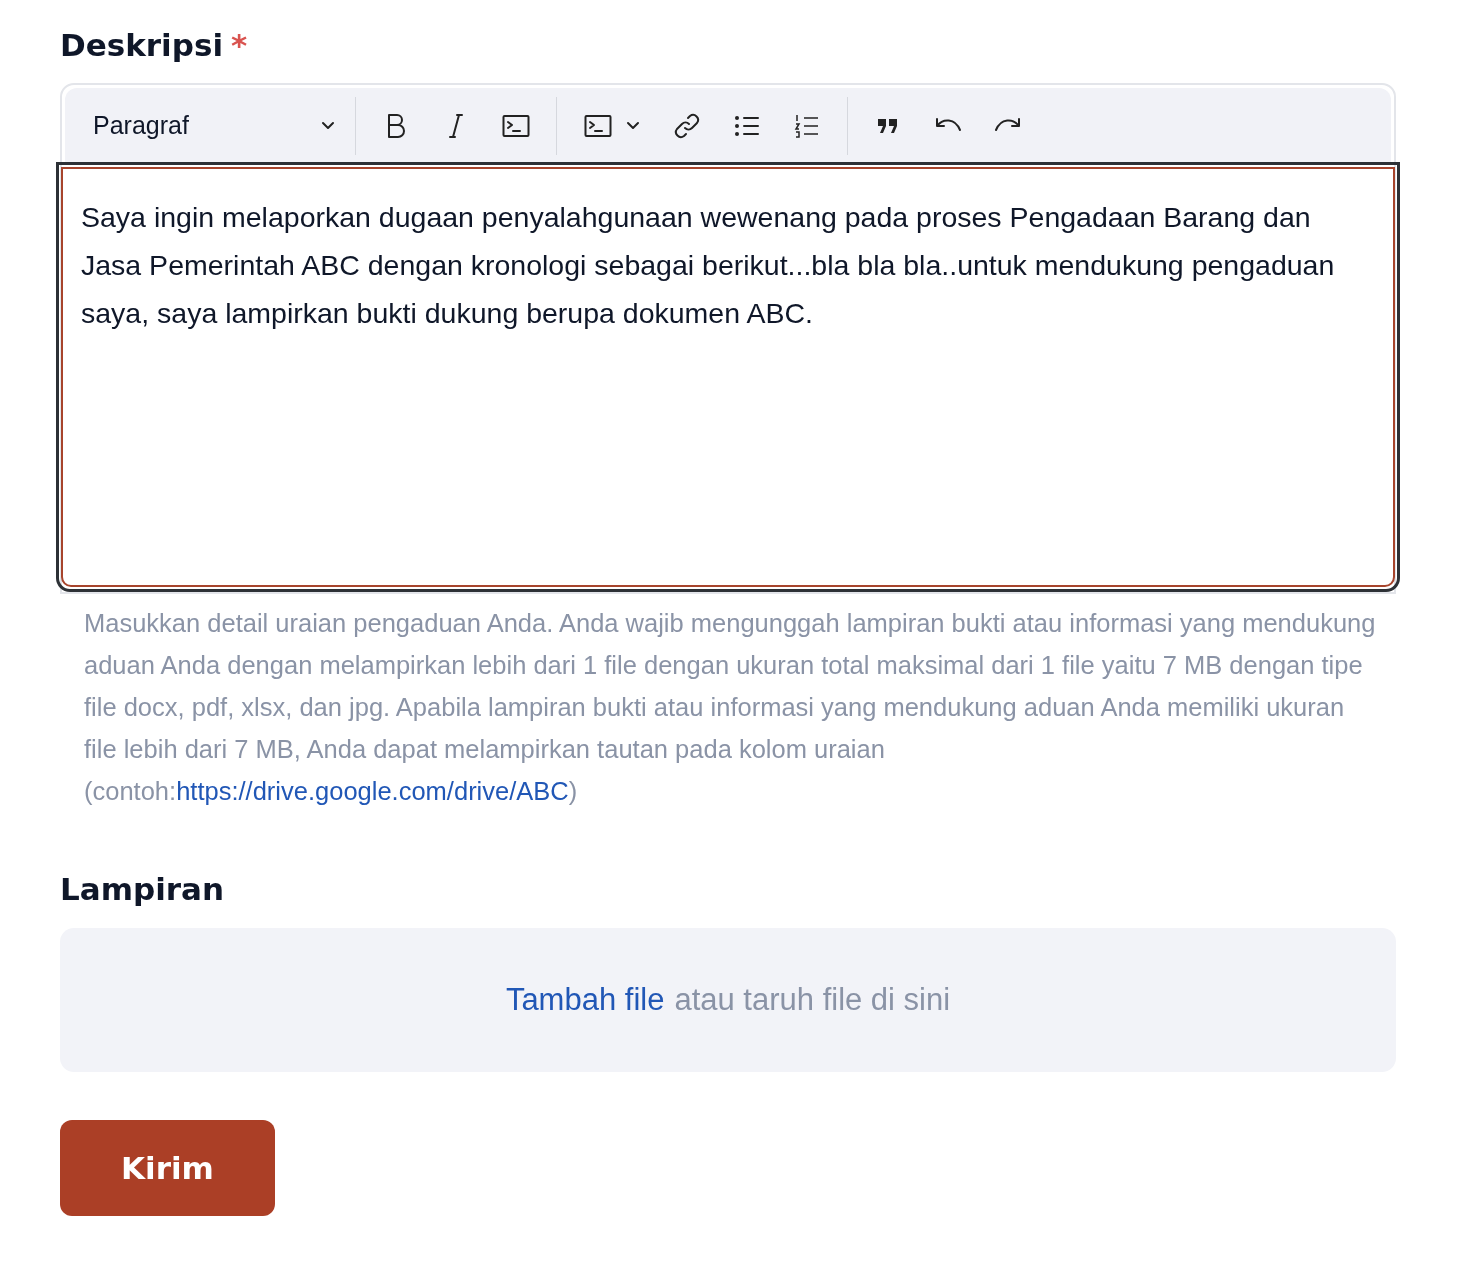 The height and width of the screenshot is (1284, 1478). What do you see at coordinates (687, 125) in the screenshot?
I see `link-icon` at bounding box center [687, 125].